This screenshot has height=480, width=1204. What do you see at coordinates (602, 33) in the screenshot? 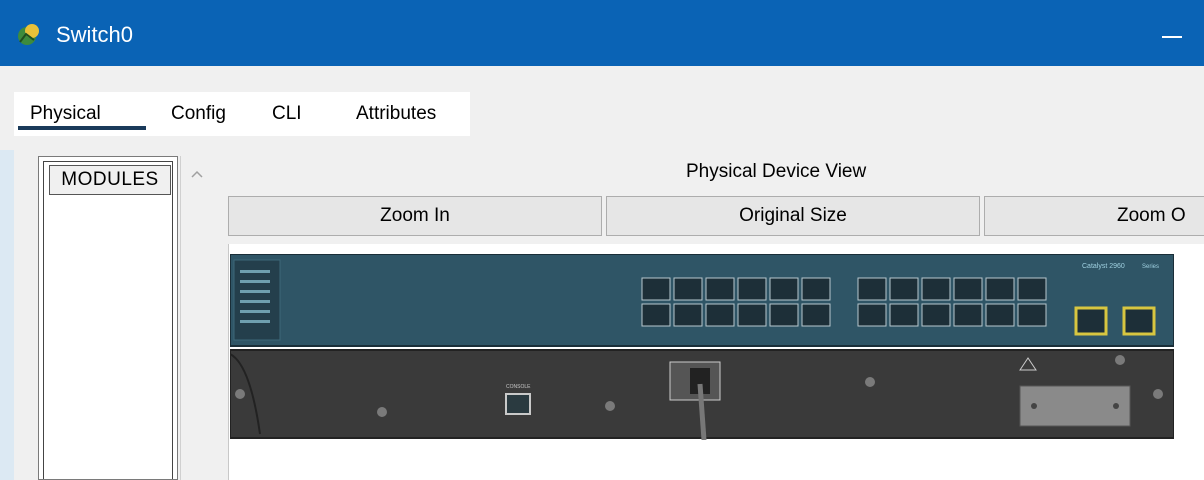
I see `title-bar: Switch0` at bounding box center [602, 33].